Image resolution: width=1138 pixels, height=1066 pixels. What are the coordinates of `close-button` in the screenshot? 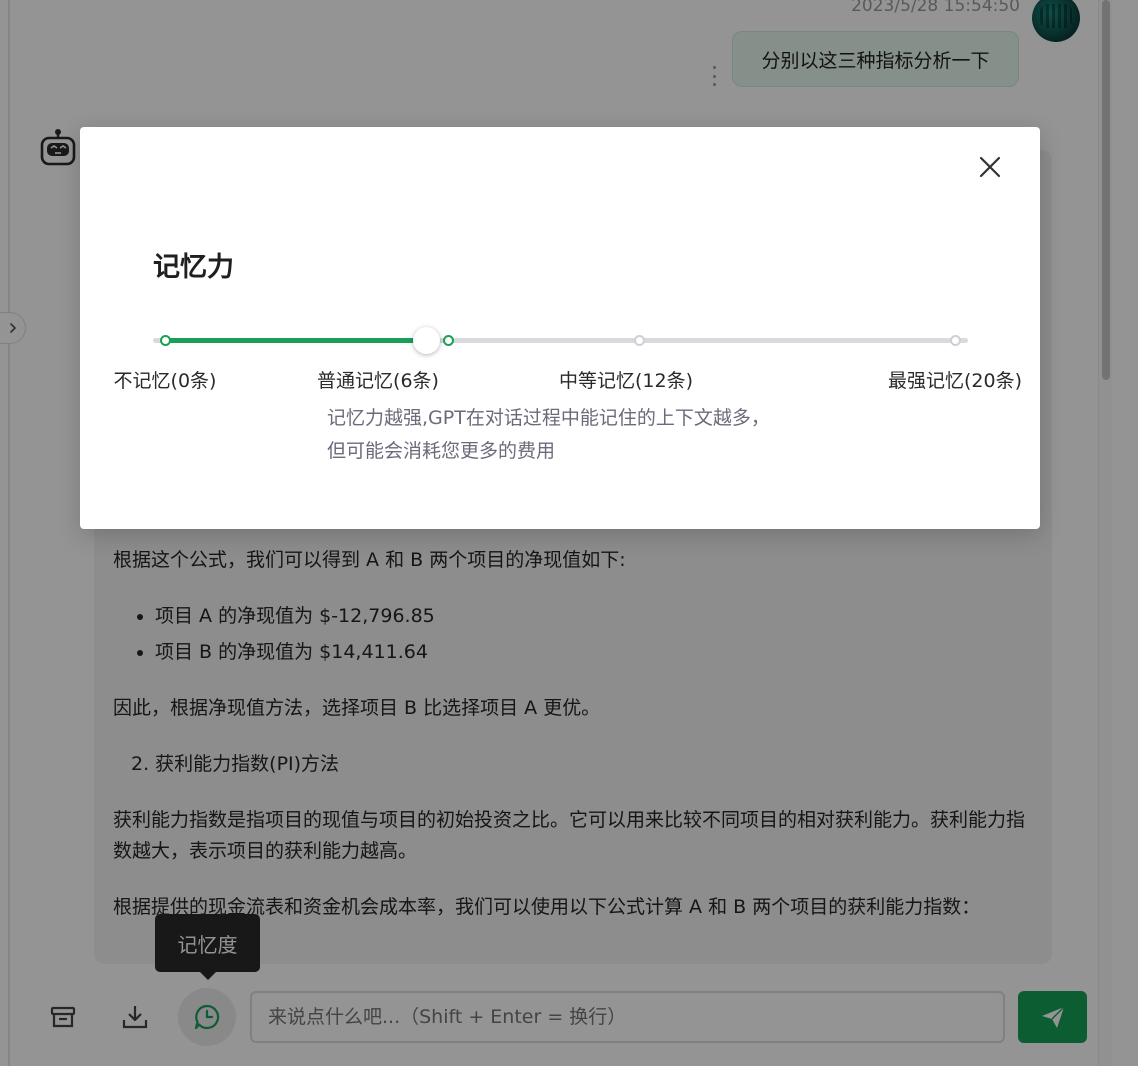 It's located at (990, 167).